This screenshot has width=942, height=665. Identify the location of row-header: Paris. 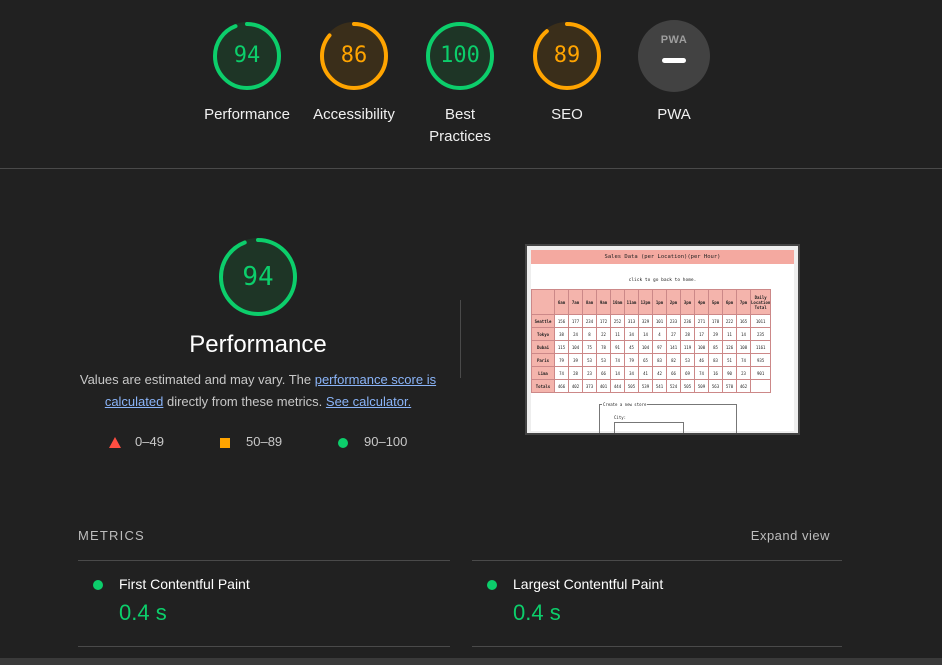
(543, 360).